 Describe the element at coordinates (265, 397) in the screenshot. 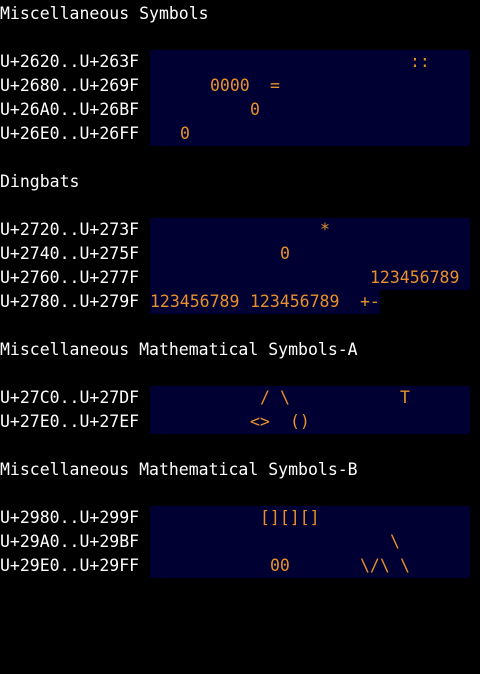

I see `glyph-run: /` at that location.